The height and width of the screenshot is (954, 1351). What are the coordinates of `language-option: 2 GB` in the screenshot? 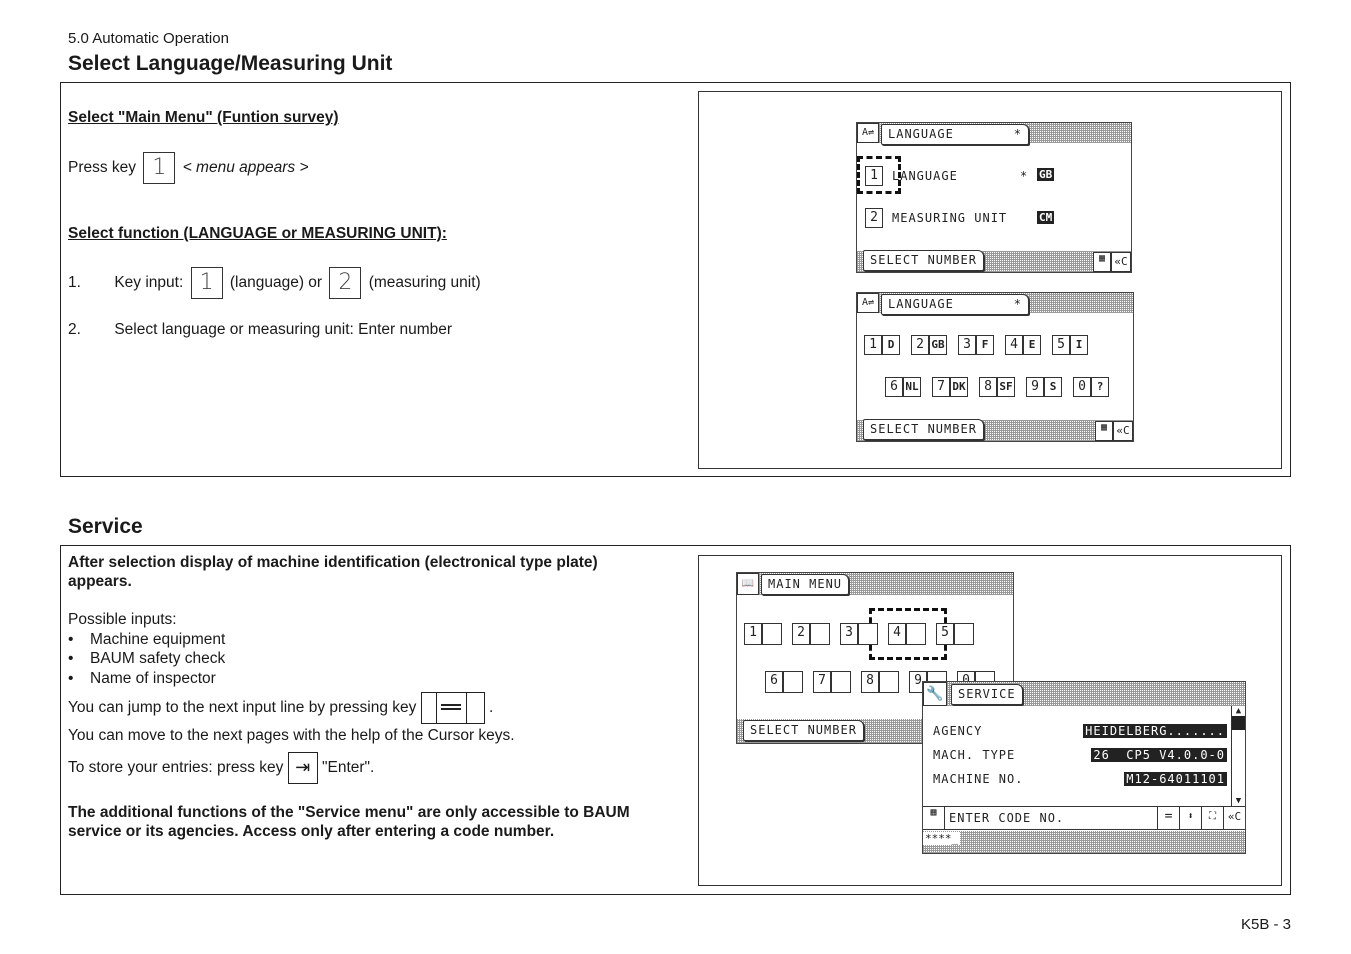 It's located at (929, 345).